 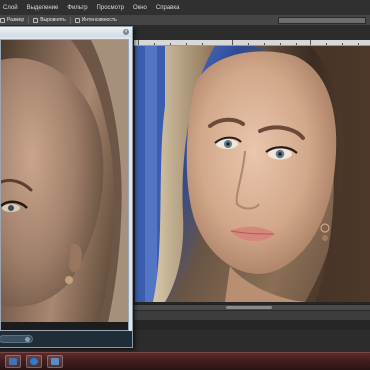 I want to click on intensity-option: Интенсивность, so click(x=95, y=20).